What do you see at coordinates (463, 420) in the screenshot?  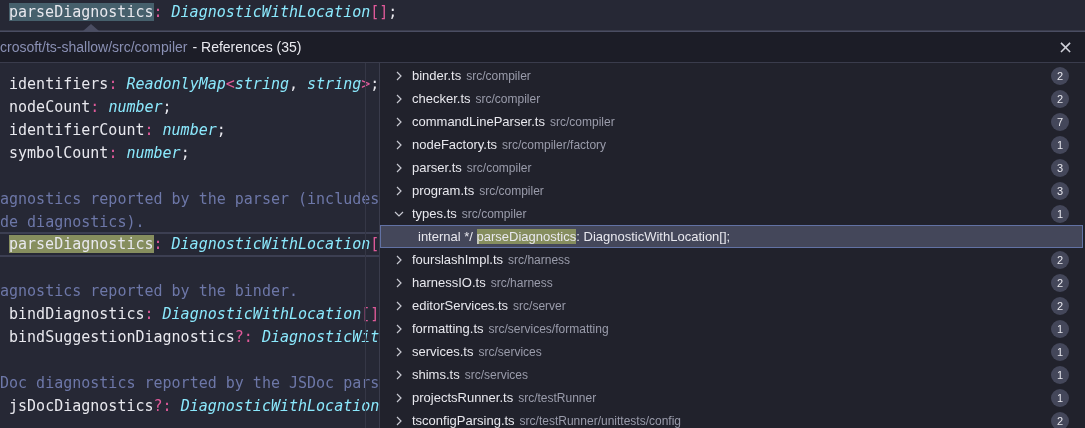 I see `file-name: tsconfigParsing.ts` at bounding box center [463, 420].